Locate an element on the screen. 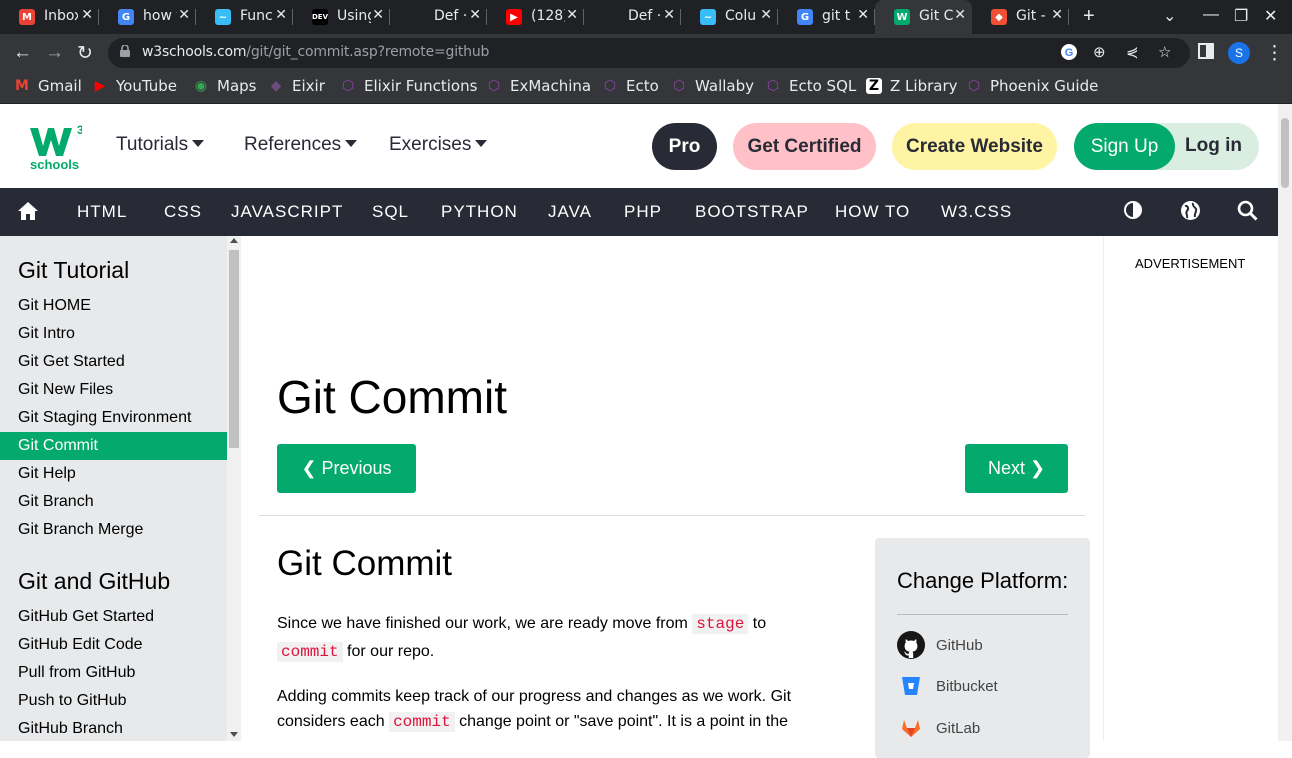  topnav-w3-css: W3.CSS is located at coordinates (976, 212).